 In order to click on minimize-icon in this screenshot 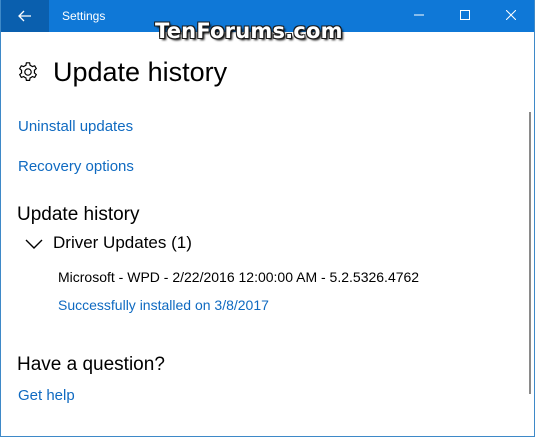, I will do `click(419, 16)`.